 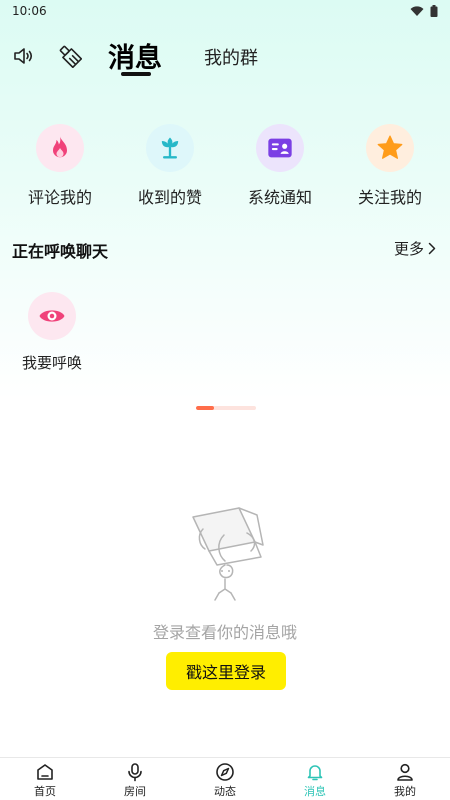 I want to click on login-button: 戳这里登录, so click(x=226, y=671).